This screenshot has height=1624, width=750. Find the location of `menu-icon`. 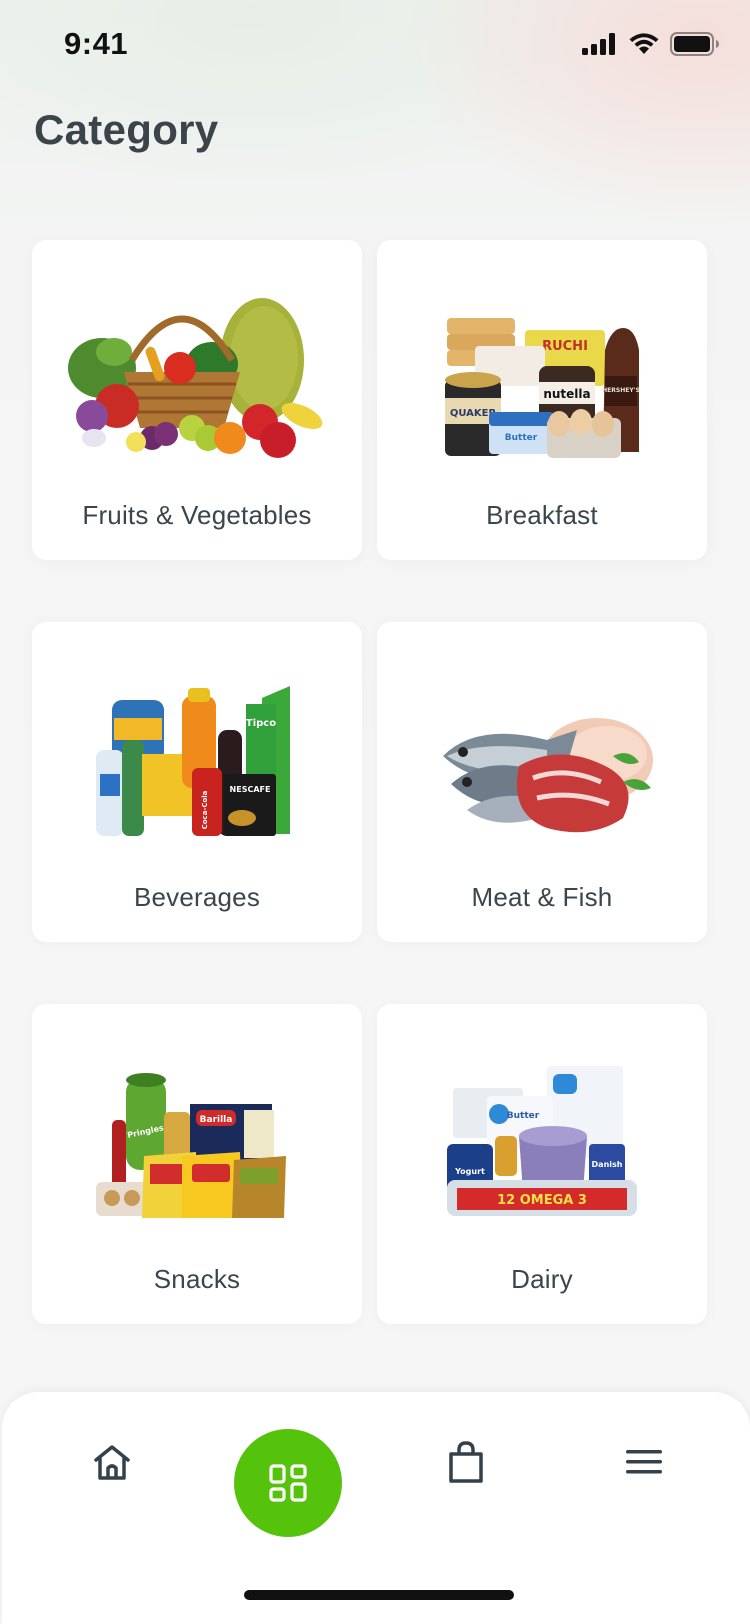

menu-icon is located at coordinates (644, 1462).